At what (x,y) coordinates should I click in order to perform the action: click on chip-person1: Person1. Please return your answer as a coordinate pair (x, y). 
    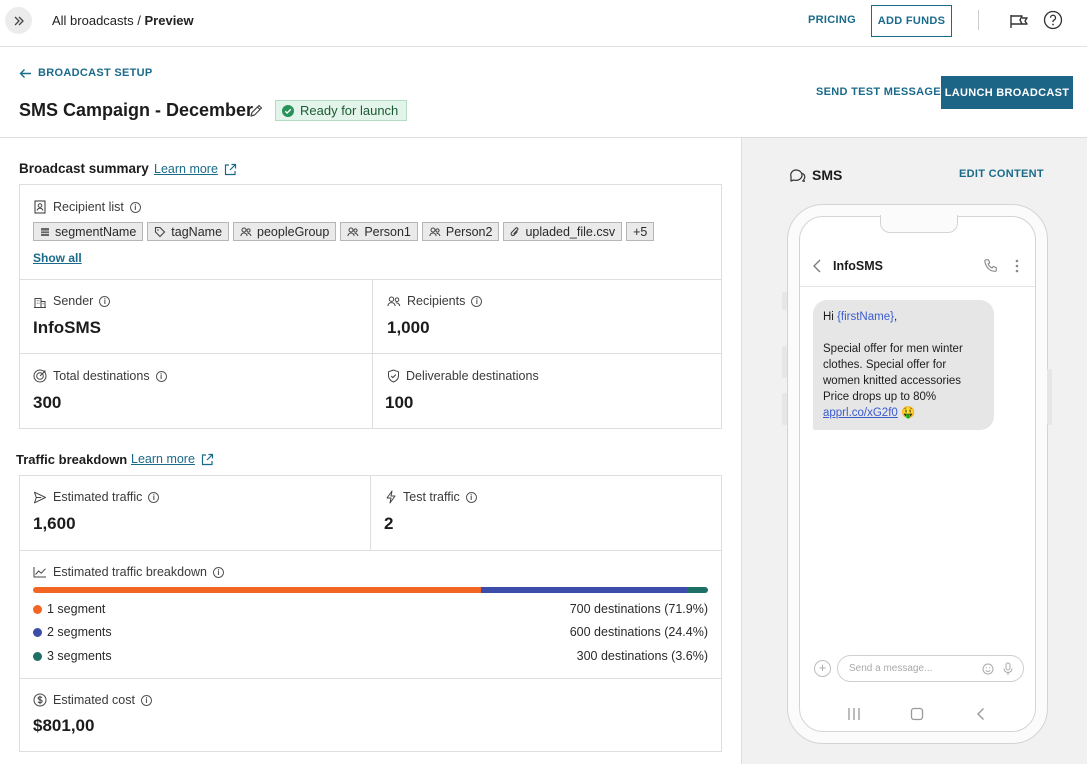
    Looking at the image, I should click on (379, 231).